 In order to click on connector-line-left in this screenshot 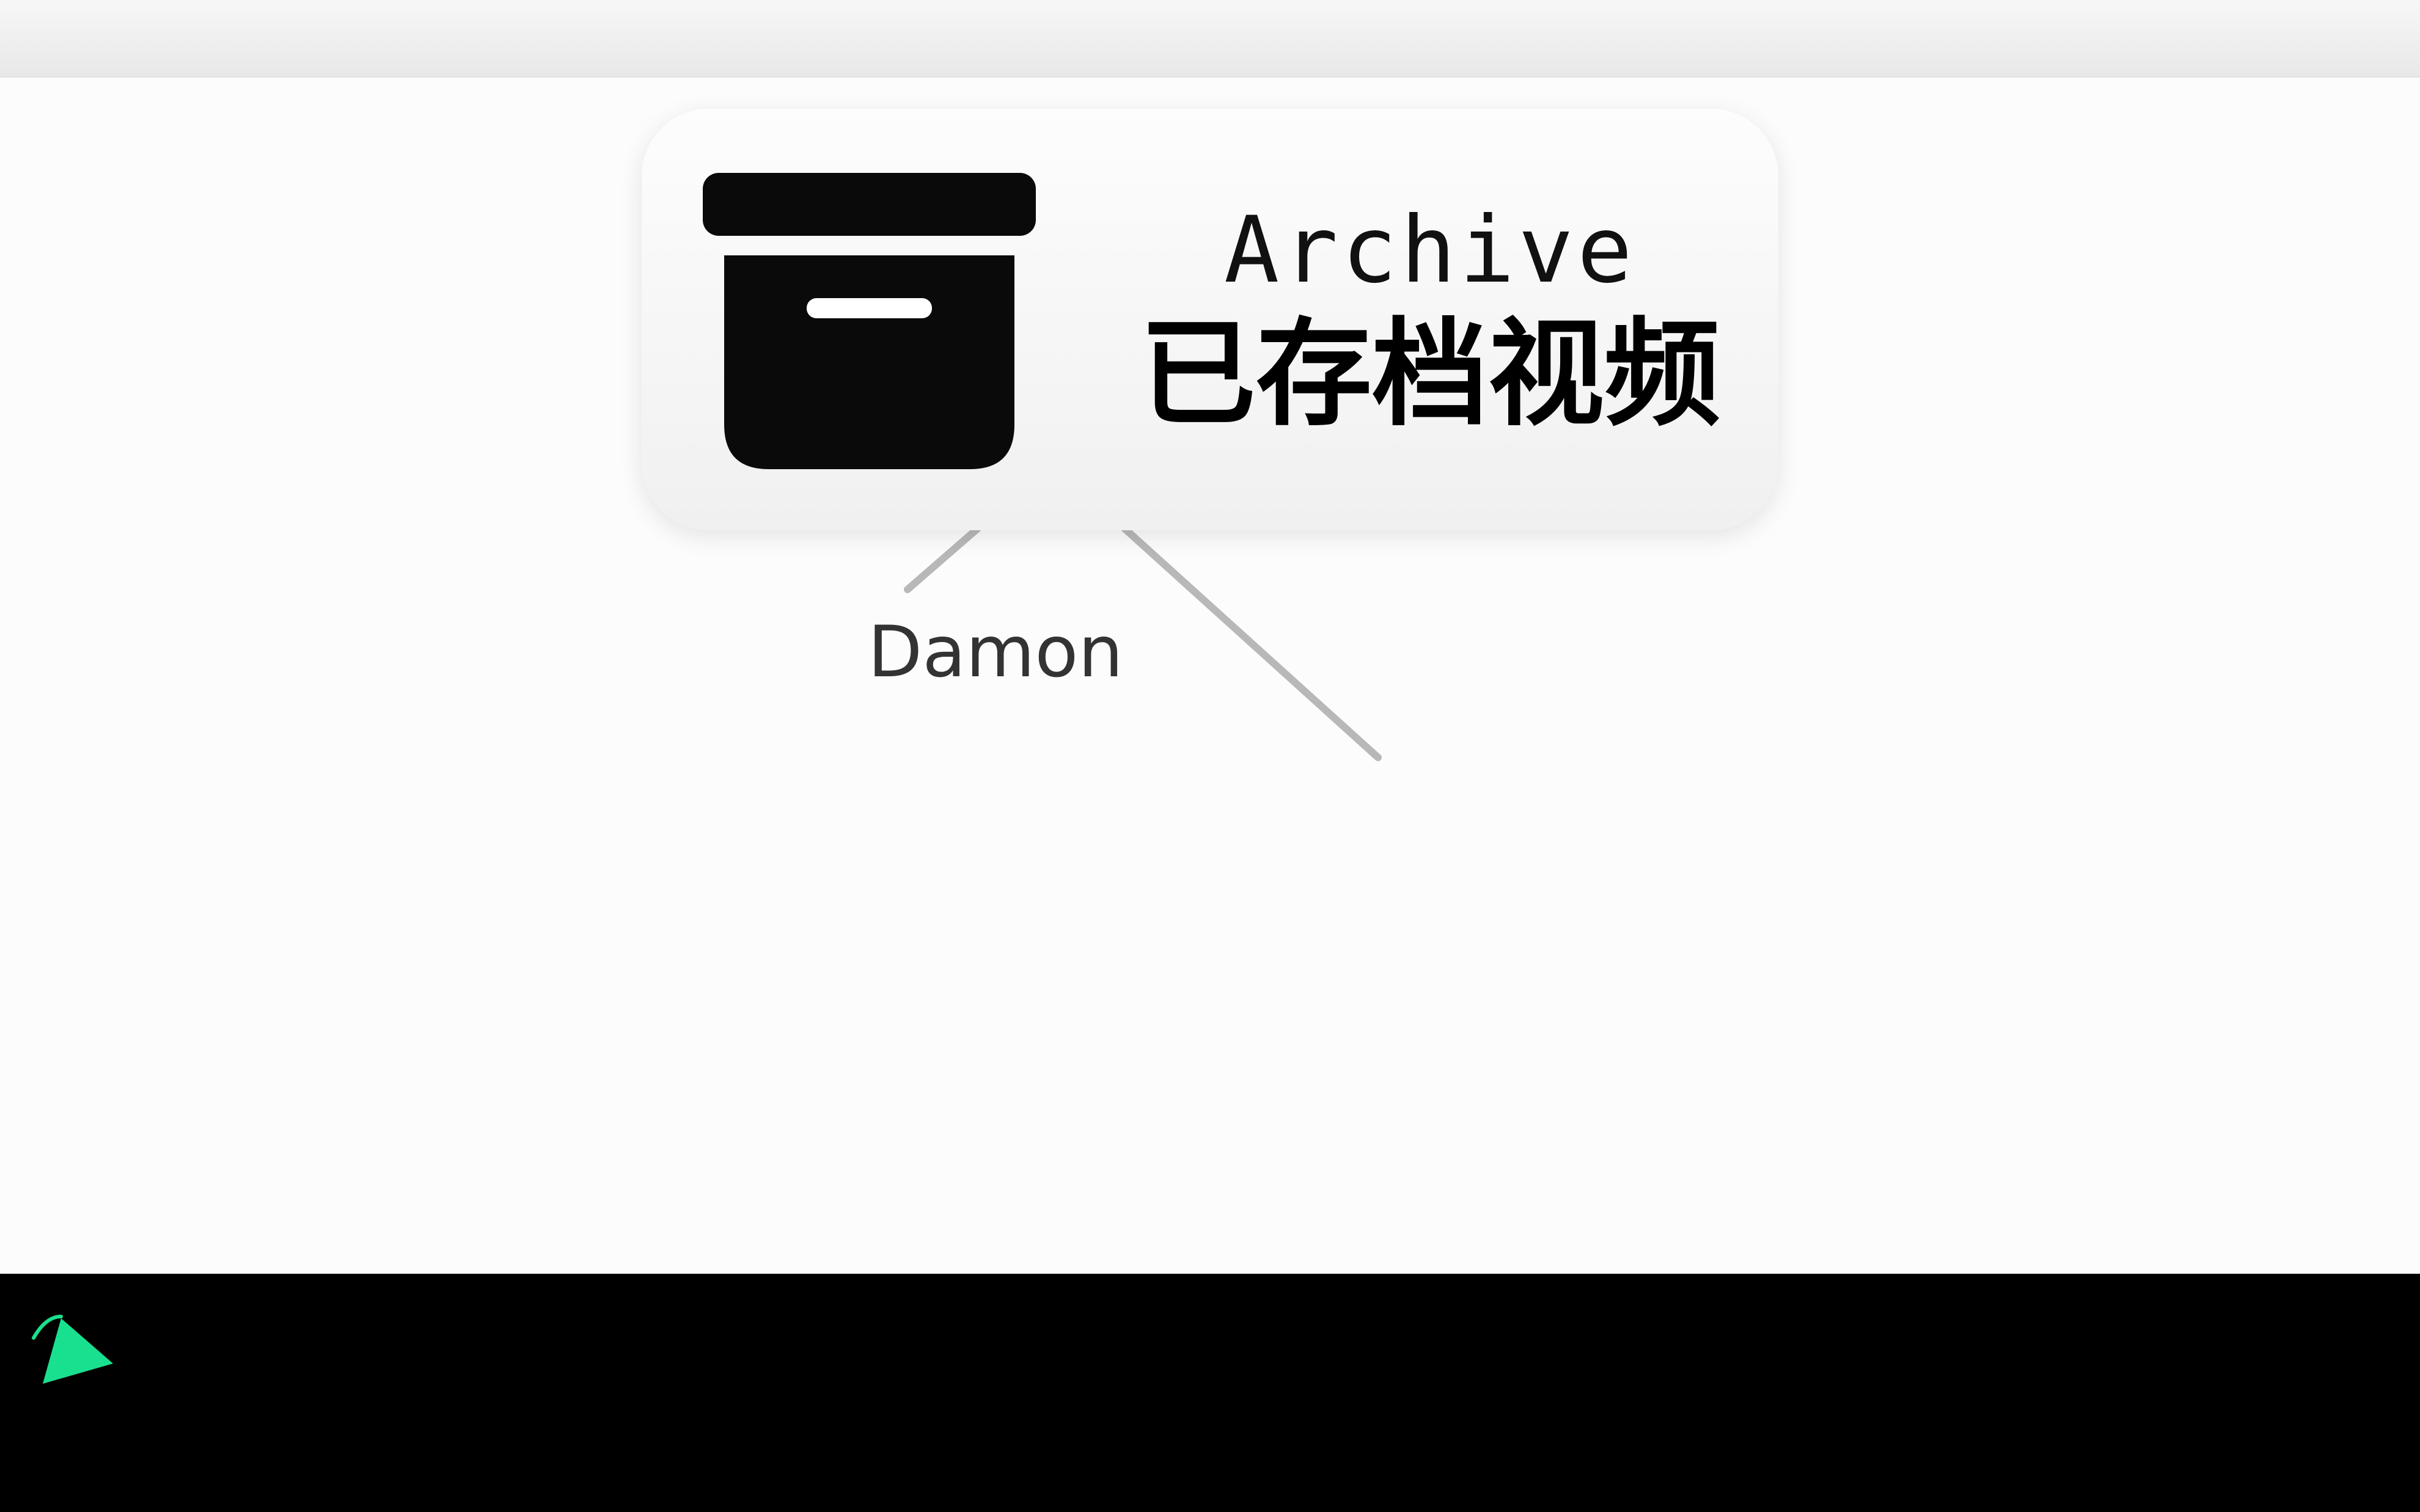, I will do `click(943, 559)`.